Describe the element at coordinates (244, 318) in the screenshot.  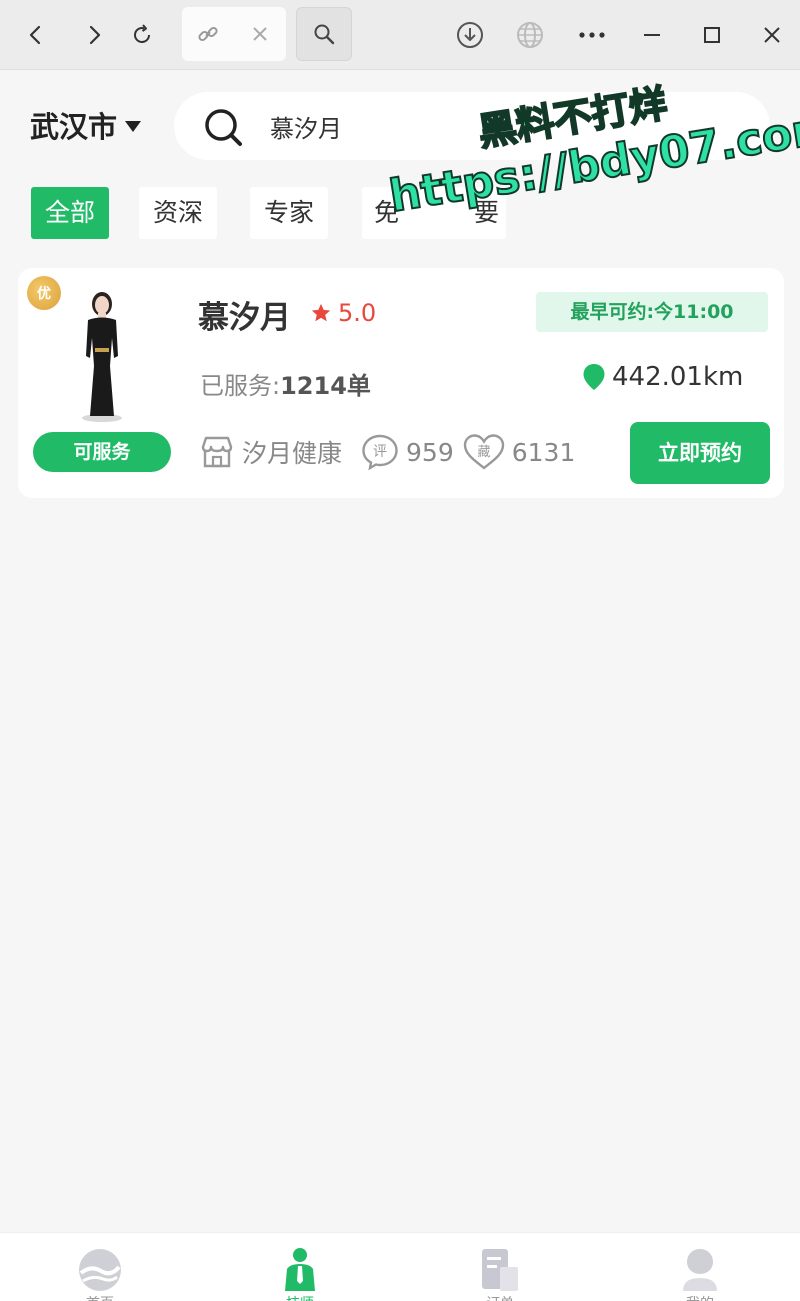
I see `therapist-name: 慕汐月` at that location.